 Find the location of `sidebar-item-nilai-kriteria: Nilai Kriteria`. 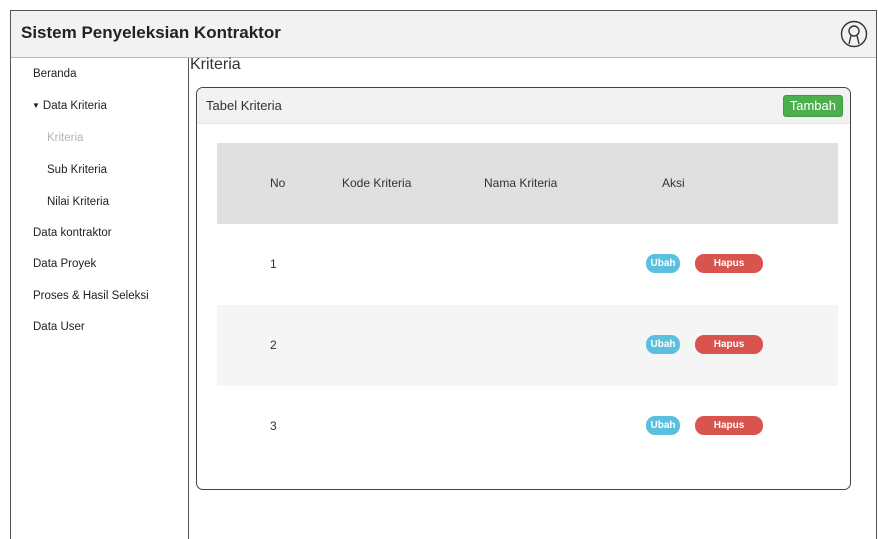

sidebar-item-nilai-kriteria: Nilai Kriteria is located at coordinates (78, 202).